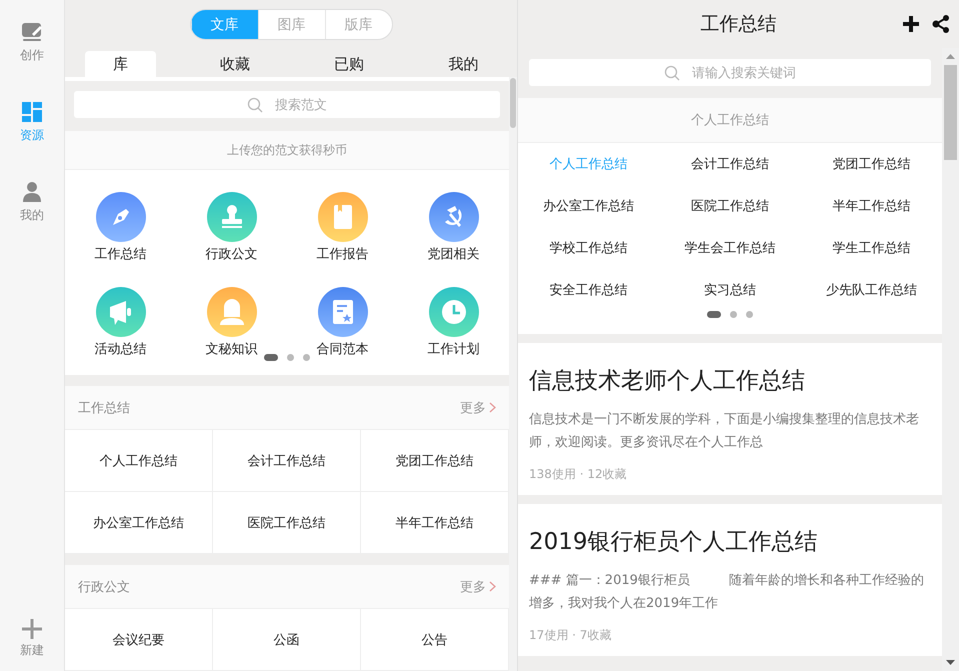  I want to click on article-title: 2019银行柜员个人工作总结, so click(674, 542).